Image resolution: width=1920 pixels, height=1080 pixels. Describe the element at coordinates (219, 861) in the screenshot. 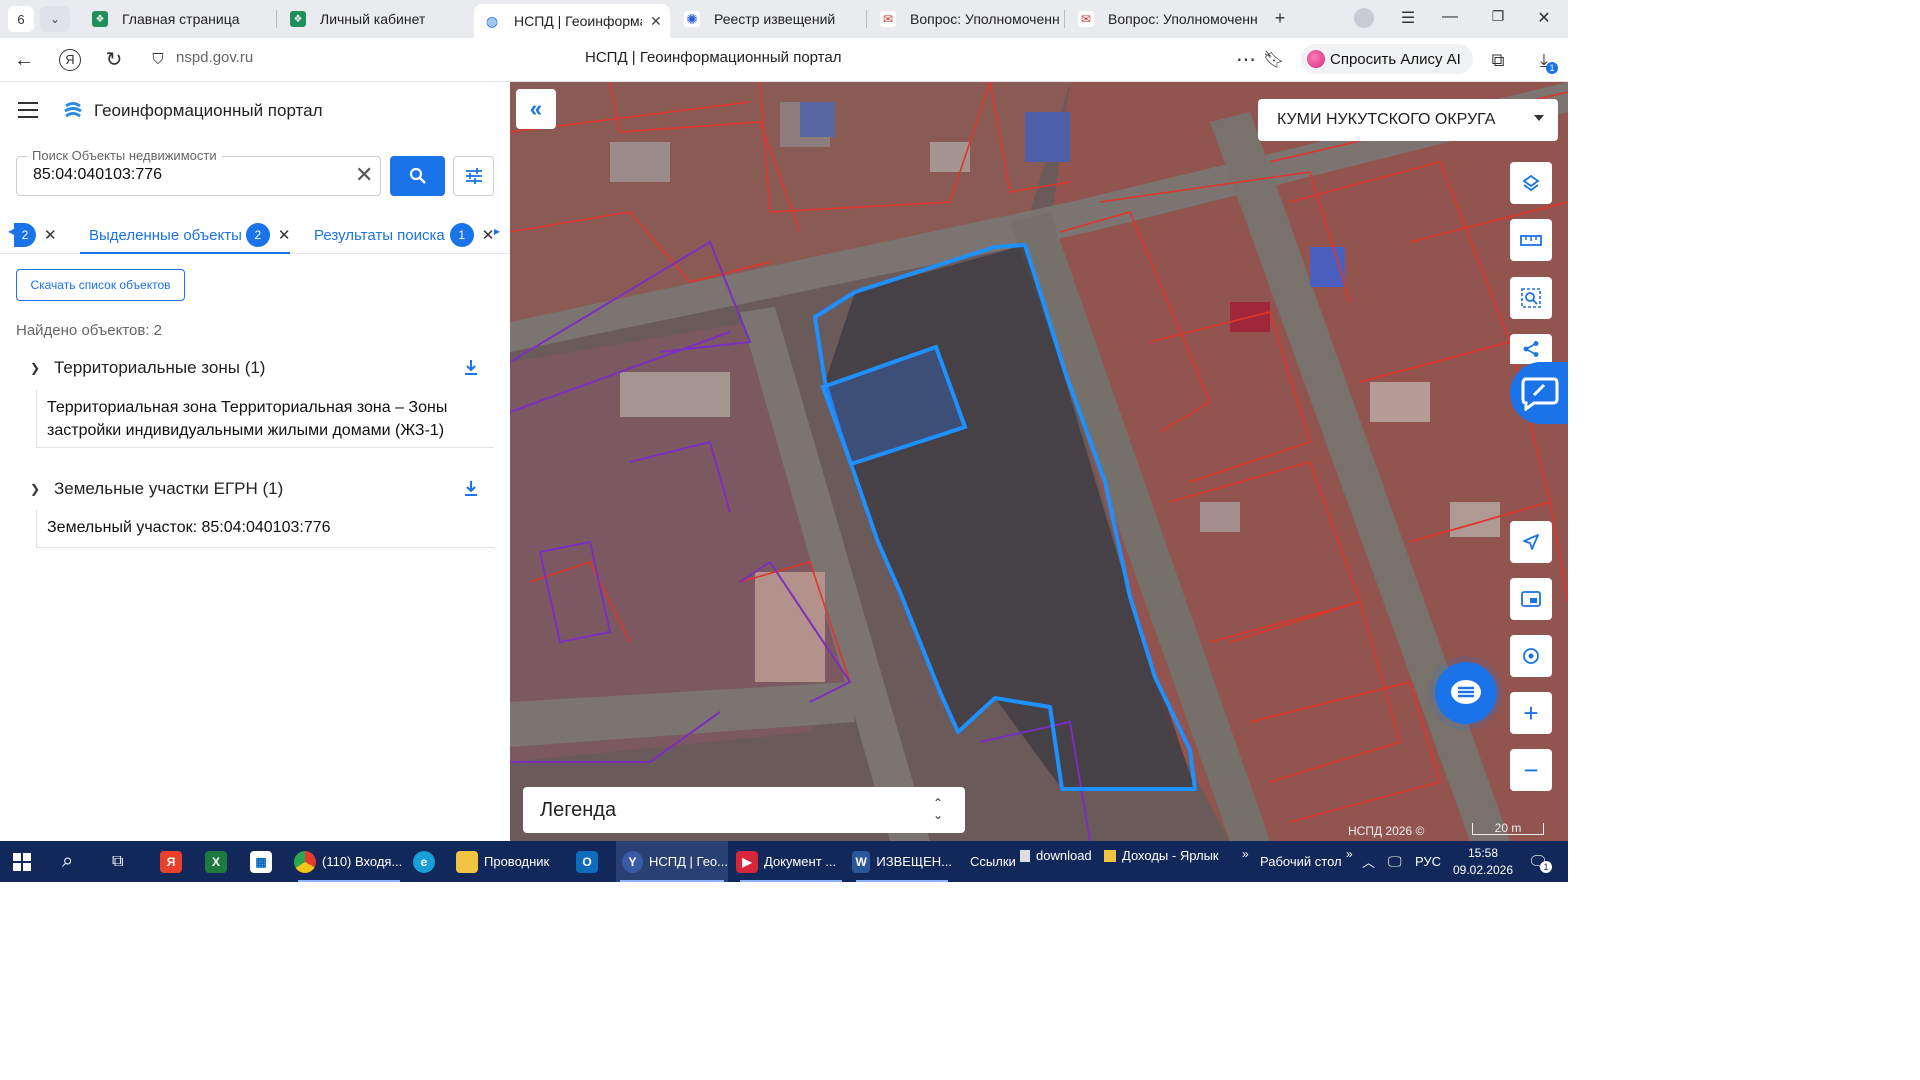

I see `excel-taskbar-icon: X` at that location.